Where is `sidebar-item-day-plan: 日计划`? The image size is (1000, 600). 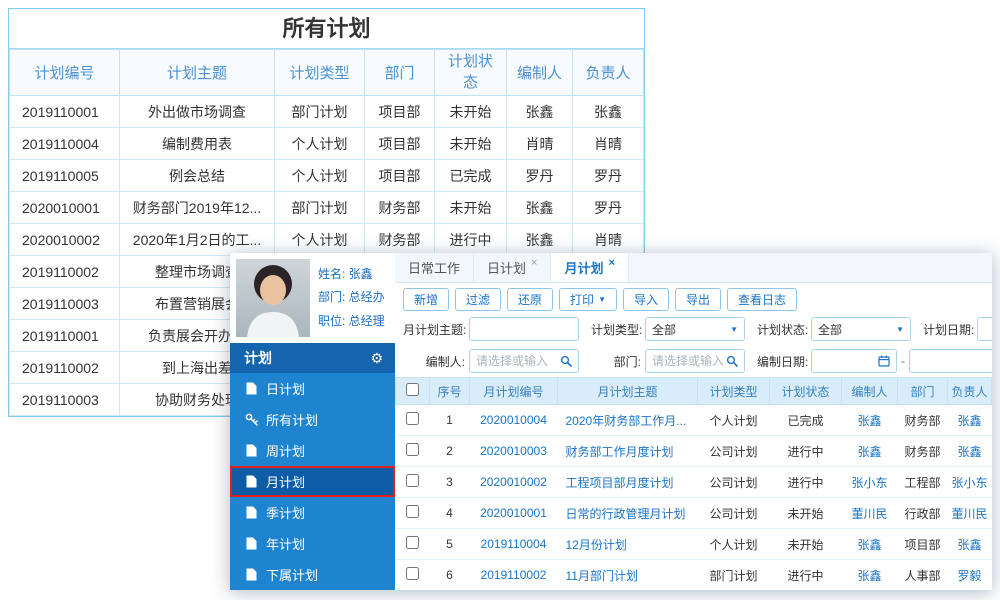 sidebar-item-day-plan: 日计划 is located at coordinates (312, 388).